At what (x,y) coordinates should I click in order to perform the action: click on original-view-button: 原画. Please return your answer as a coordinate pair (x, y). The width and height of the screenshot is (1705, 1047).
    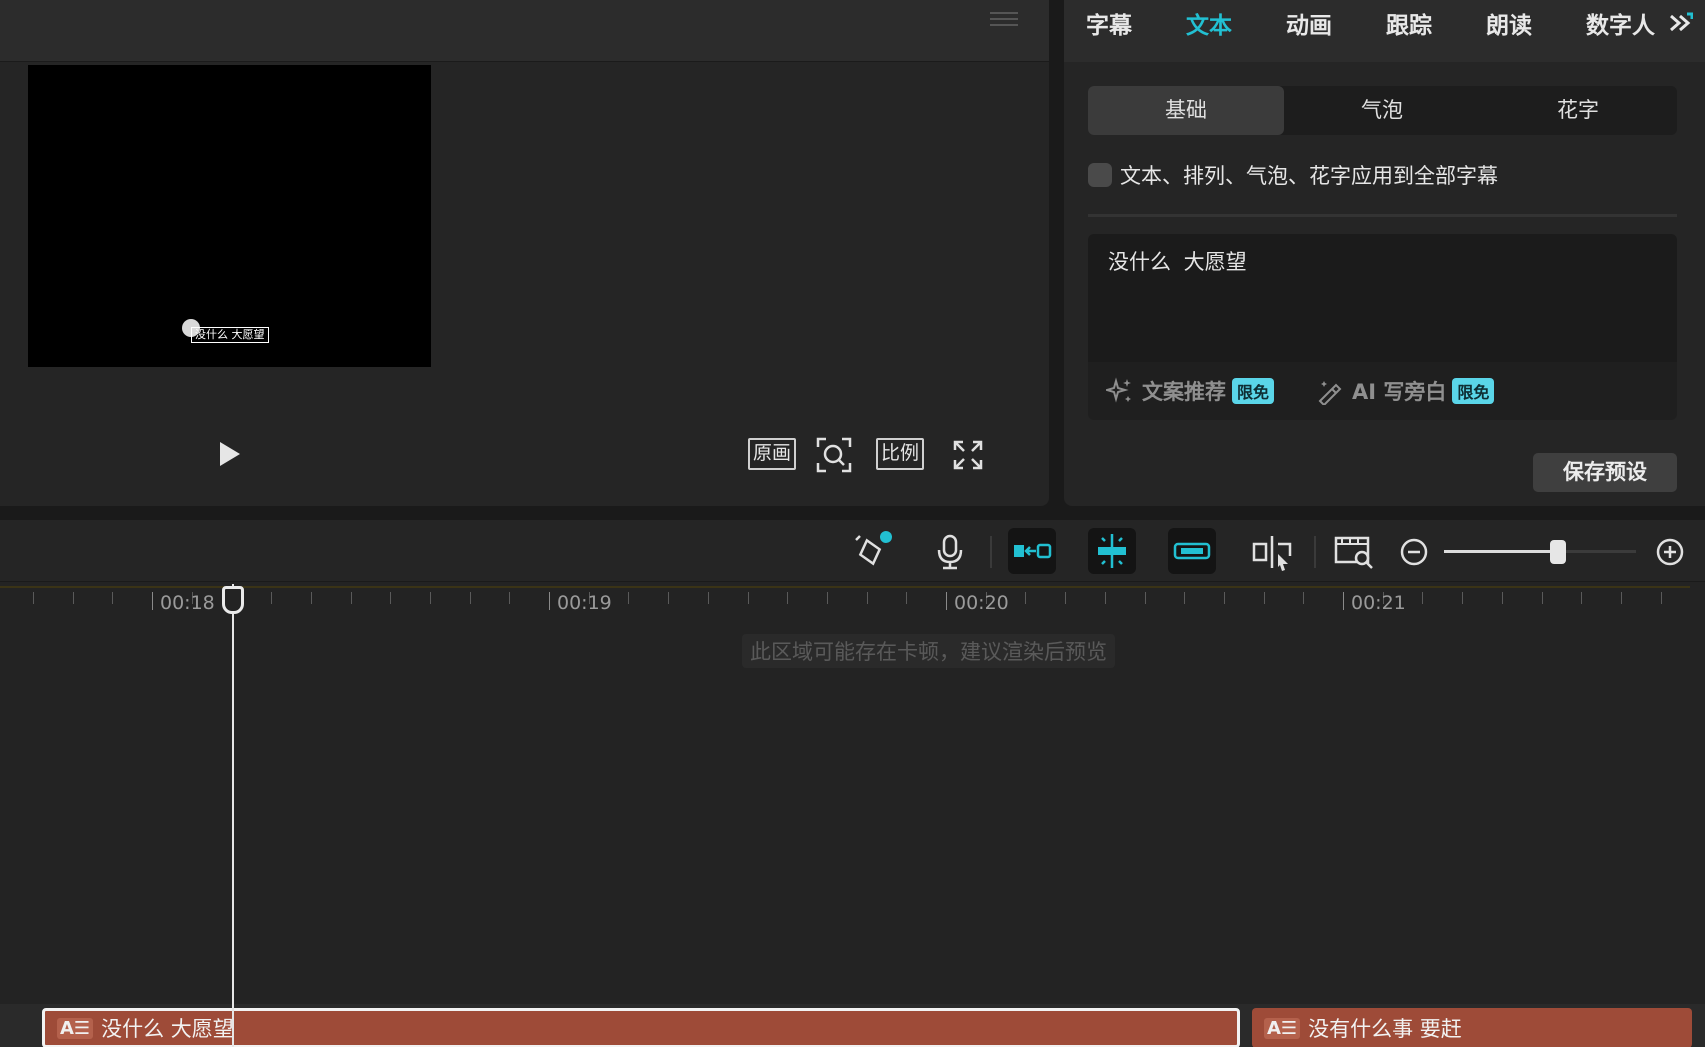
    Looking at the image, I should click on (772, 454).